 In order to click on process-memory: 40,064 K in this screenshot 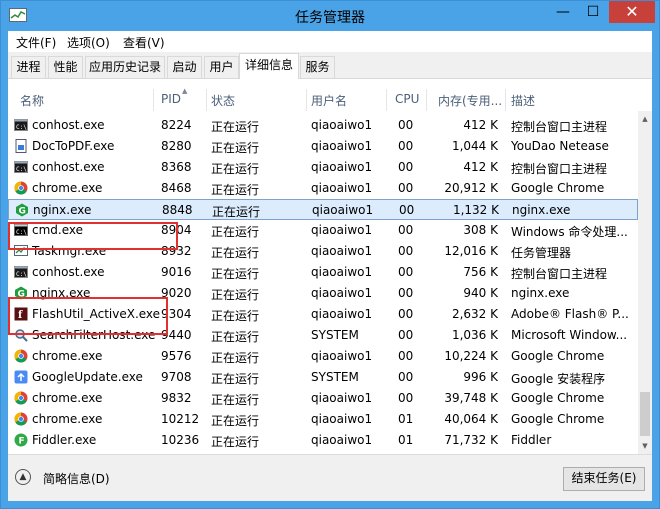, I will do `click(471, 419)`.